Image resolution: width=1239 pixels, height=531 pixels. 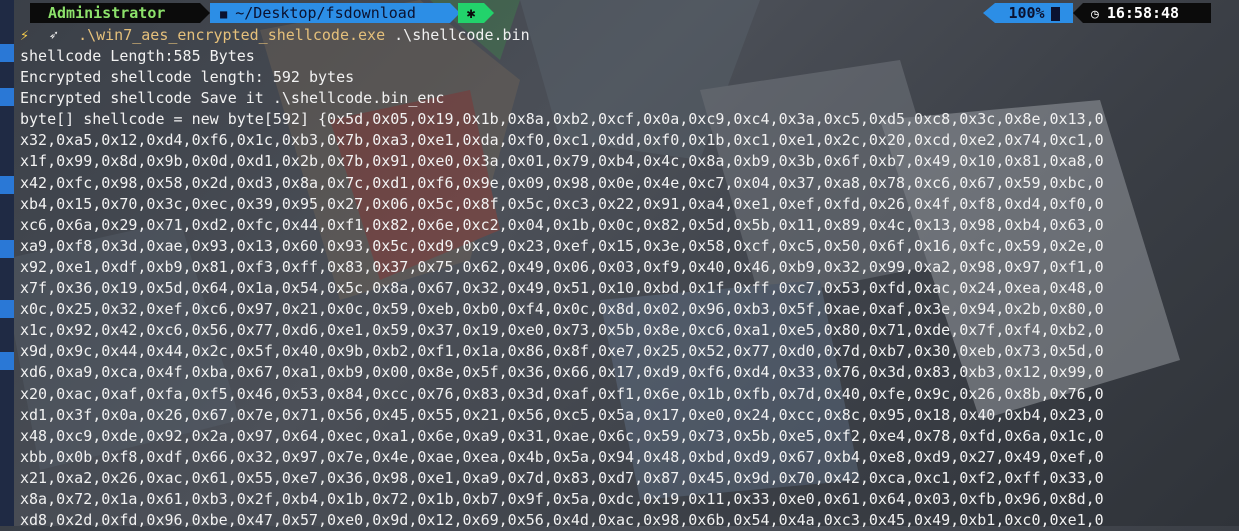 What do you see at coordinates (232, 35) in the screenshot?
I see `command-executable: .\win7_aes_encrypted_shellcode.exe` at bounding box center [232, 35].